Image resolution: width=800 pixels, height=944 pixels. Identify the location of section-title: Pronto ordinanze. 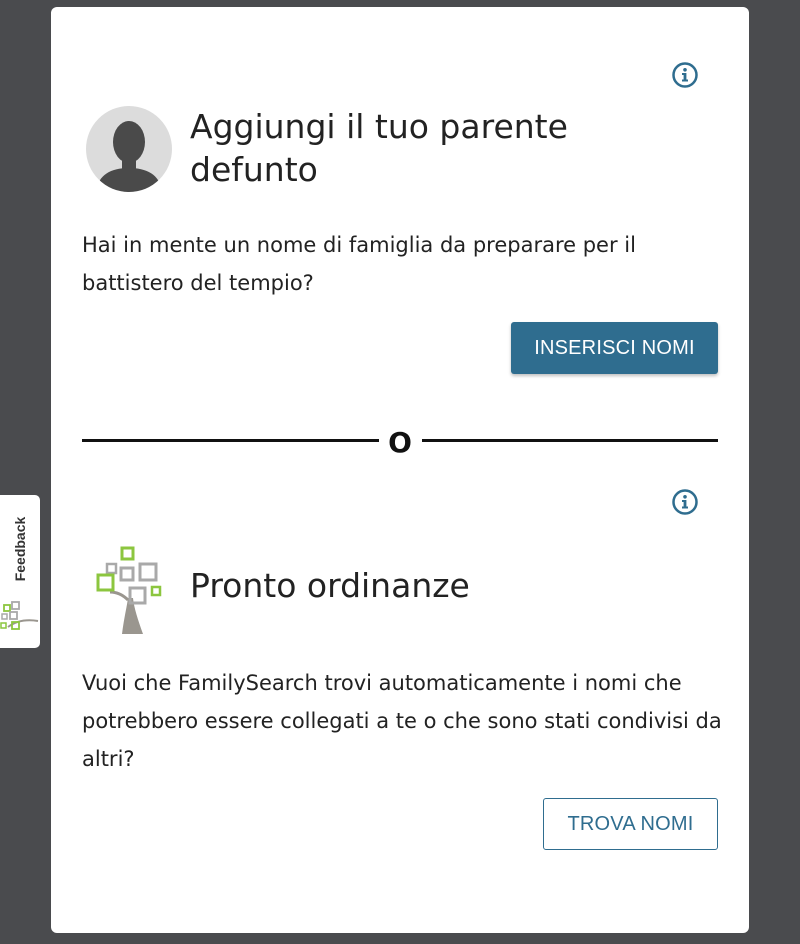
(330, 585).